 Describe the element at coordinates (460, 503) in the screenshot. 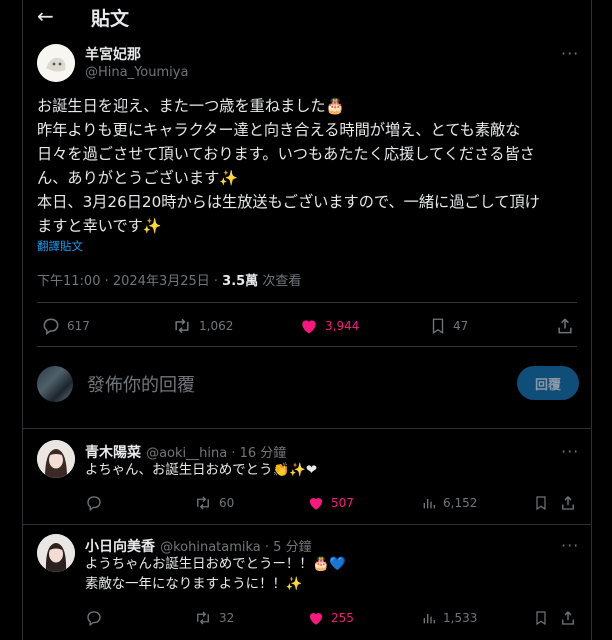

I see `views-count: 6,152` at that location.